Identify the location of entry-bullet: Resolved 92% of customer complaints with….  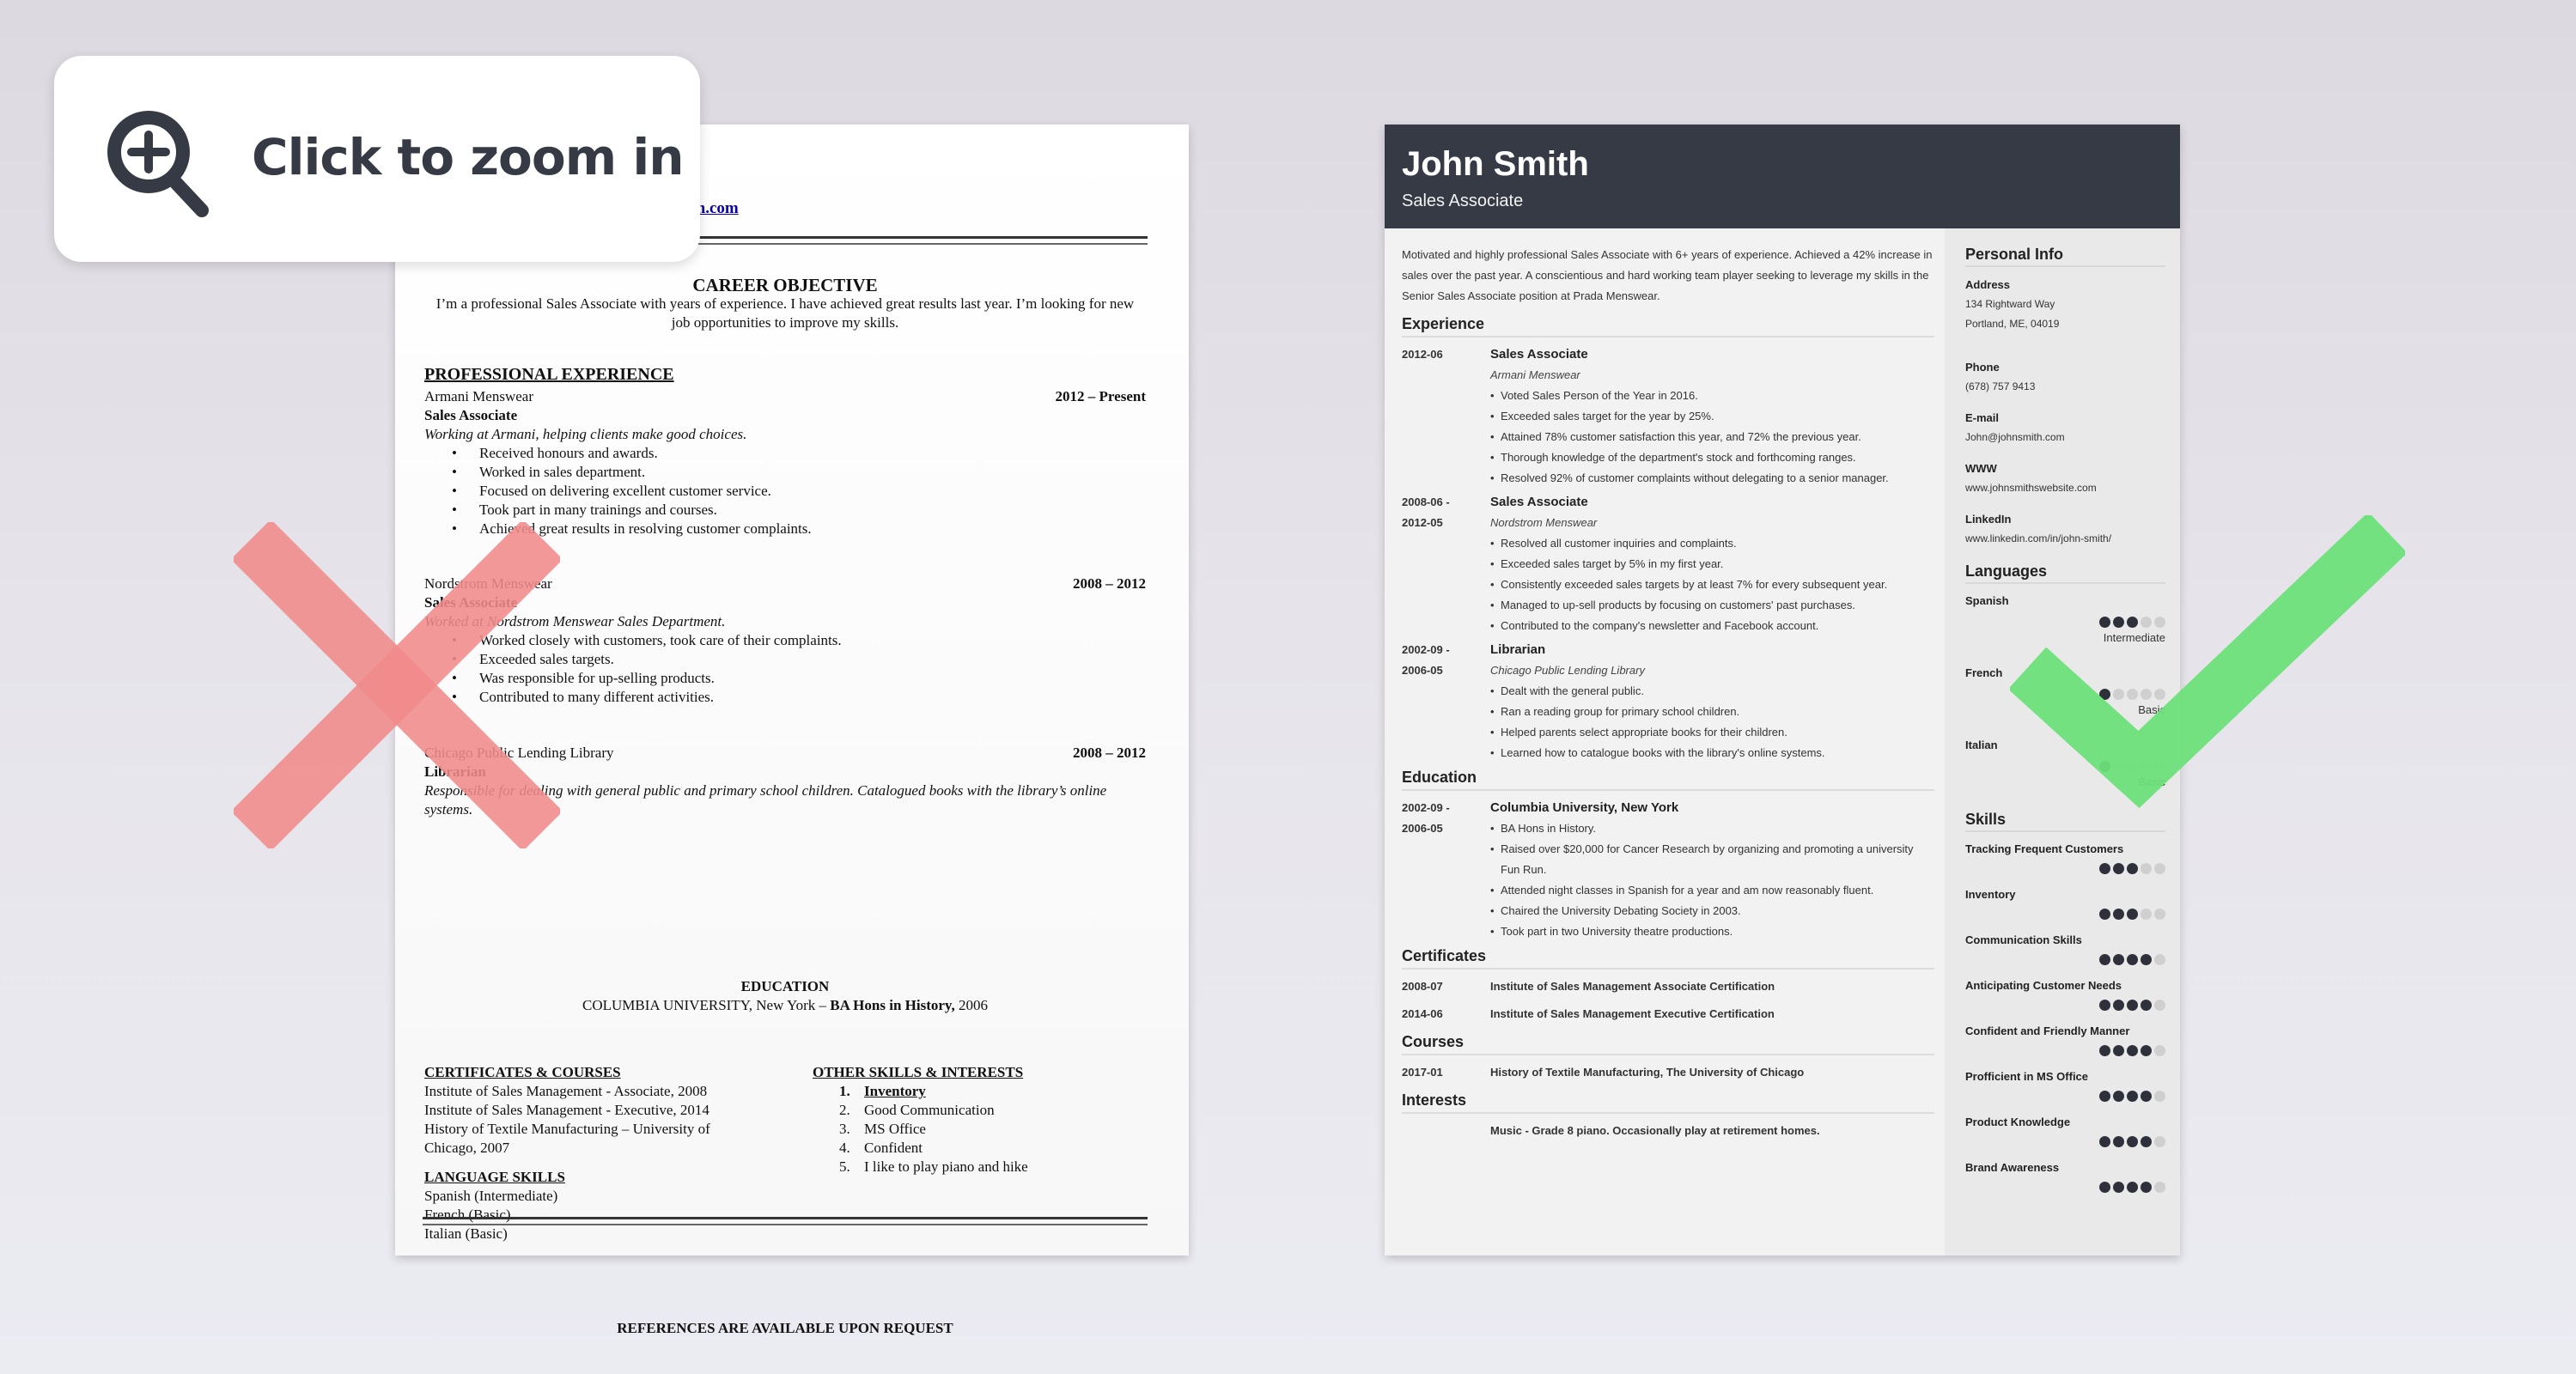
(1712, 478).